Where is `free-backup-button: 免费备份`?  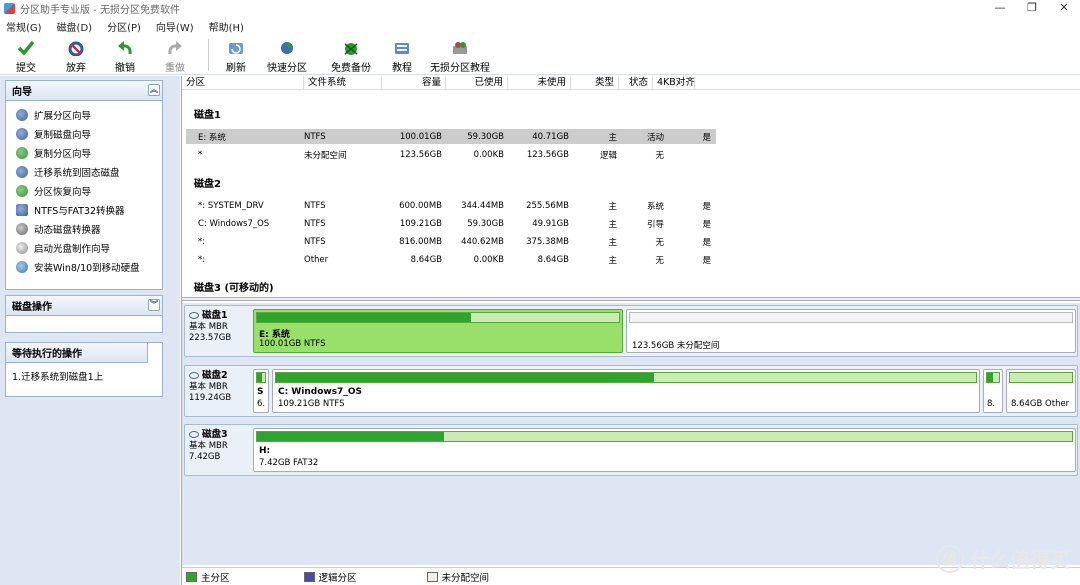
free-backup-button: 免费备份 is located at coordinates (351, 55).